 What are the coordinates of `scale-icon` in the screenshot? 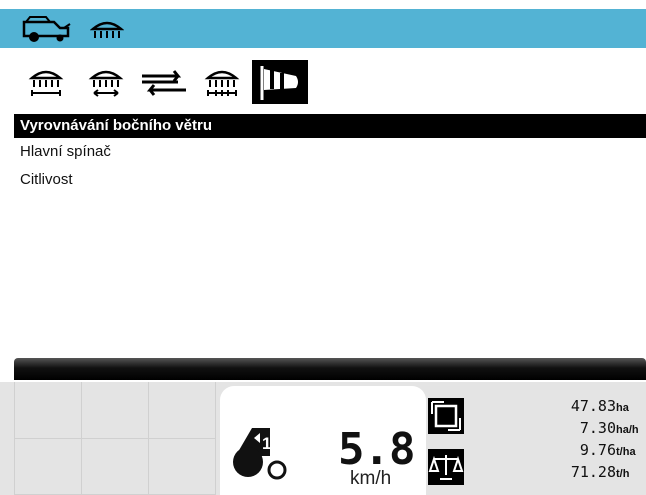 It's located at (446, 467).